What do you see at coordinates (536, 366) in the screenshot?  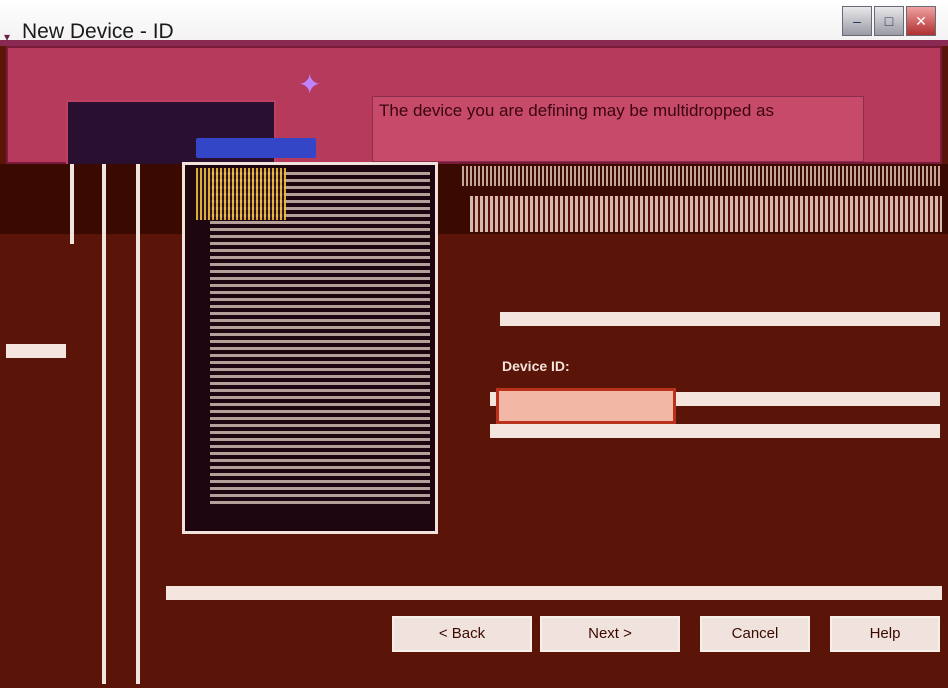 I see `device-id-label: Device ID:` at bounding box center [536, 366].